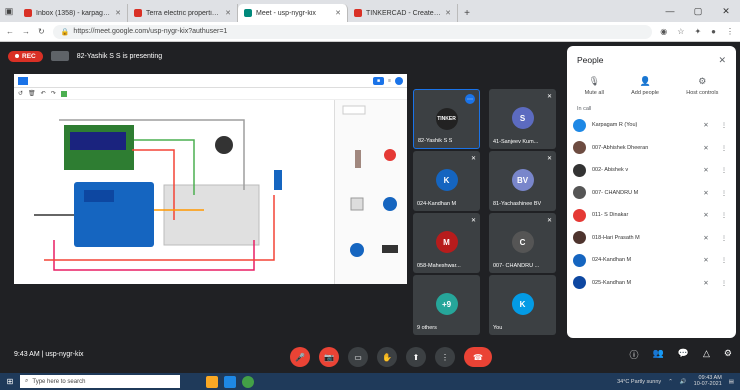 Image resolution: width=740 pixels, height=390 pixels. What do you see at coordinates (73, 13) in the screenshot?
I see `browser-tab: Inbox (1358) - karpagamvi@gm ✕` at bounding box center [73, 13].